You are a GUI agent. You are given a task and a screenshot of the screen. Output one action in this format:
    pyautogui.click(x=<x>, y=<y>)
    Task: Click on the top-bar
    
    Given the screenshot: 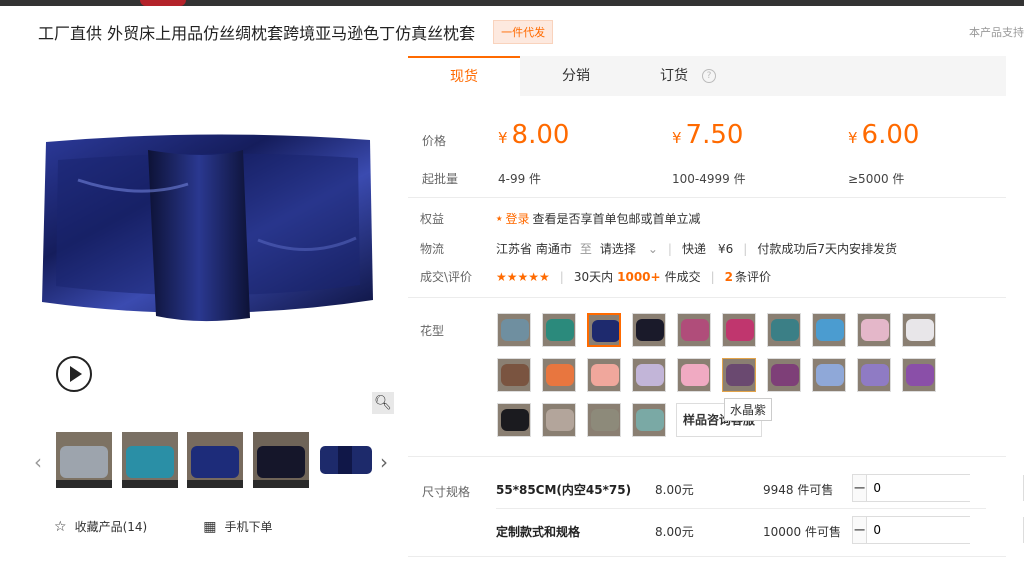 What is the action you would take?
    pyautogui.click(x=512, y=3)
    